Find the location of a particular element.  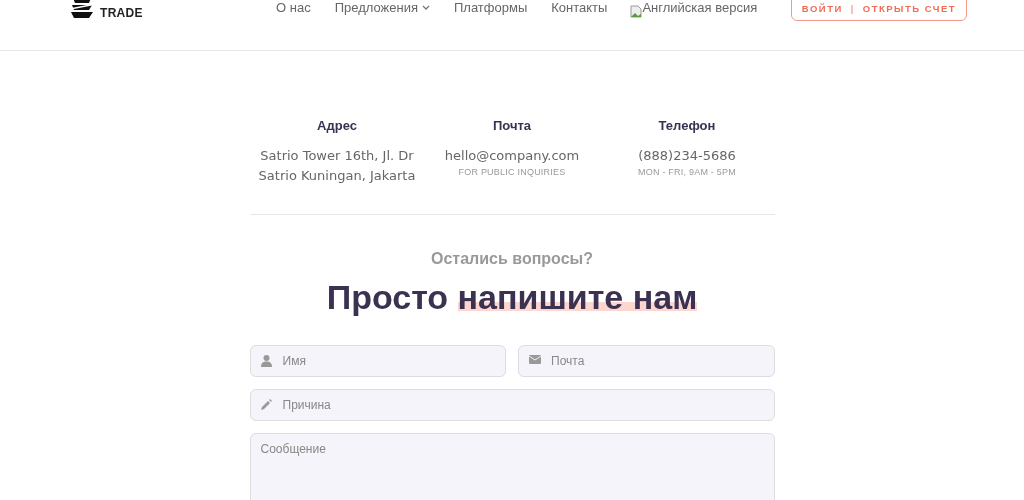

nav-link: Контакты is located at coordinates (579, 9).